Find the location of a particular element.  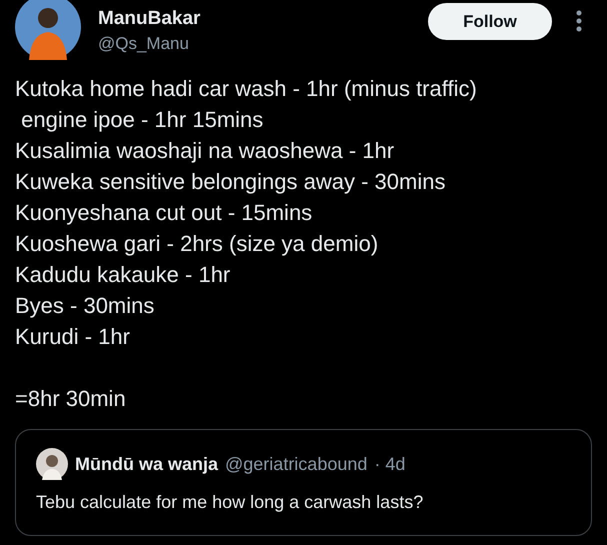

post-text-line: Kurudi - 1hr is located at coordinates (73, 337).